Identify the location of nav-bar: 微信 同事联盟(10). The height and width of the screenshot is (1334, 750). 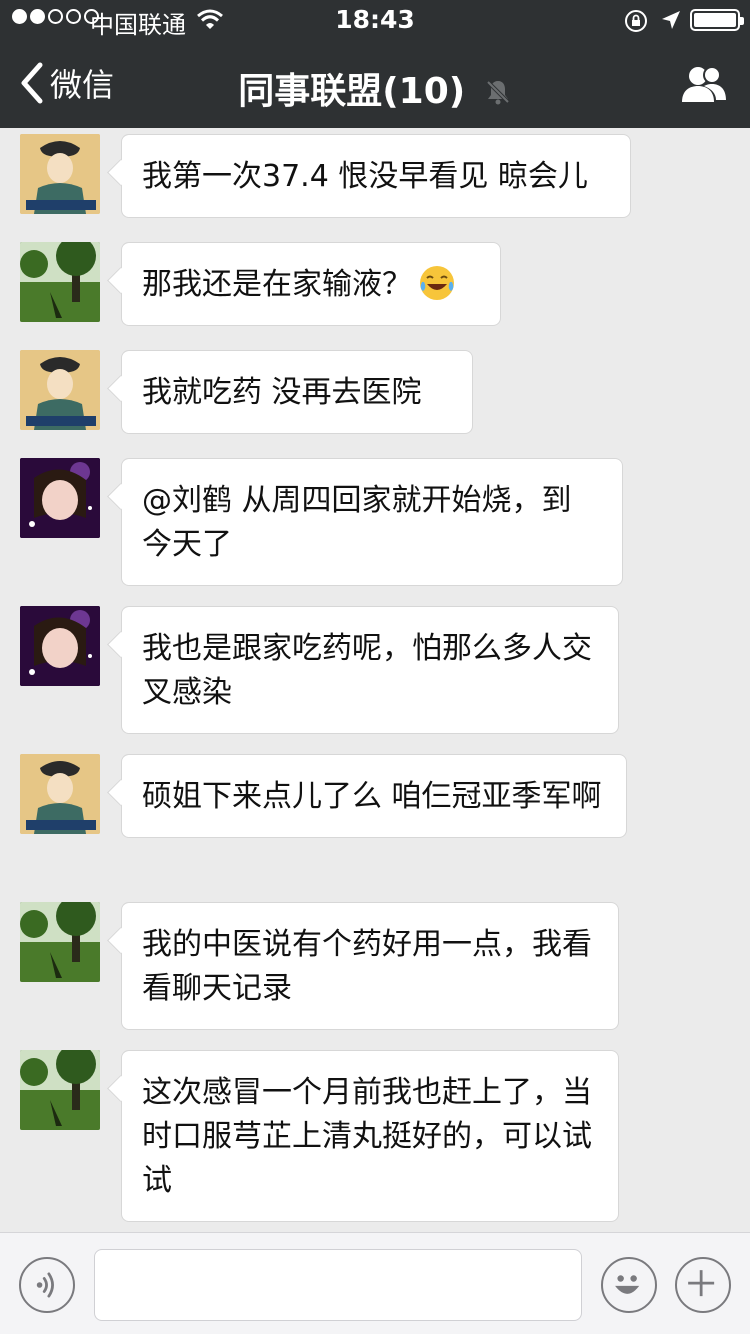
(375, 84).